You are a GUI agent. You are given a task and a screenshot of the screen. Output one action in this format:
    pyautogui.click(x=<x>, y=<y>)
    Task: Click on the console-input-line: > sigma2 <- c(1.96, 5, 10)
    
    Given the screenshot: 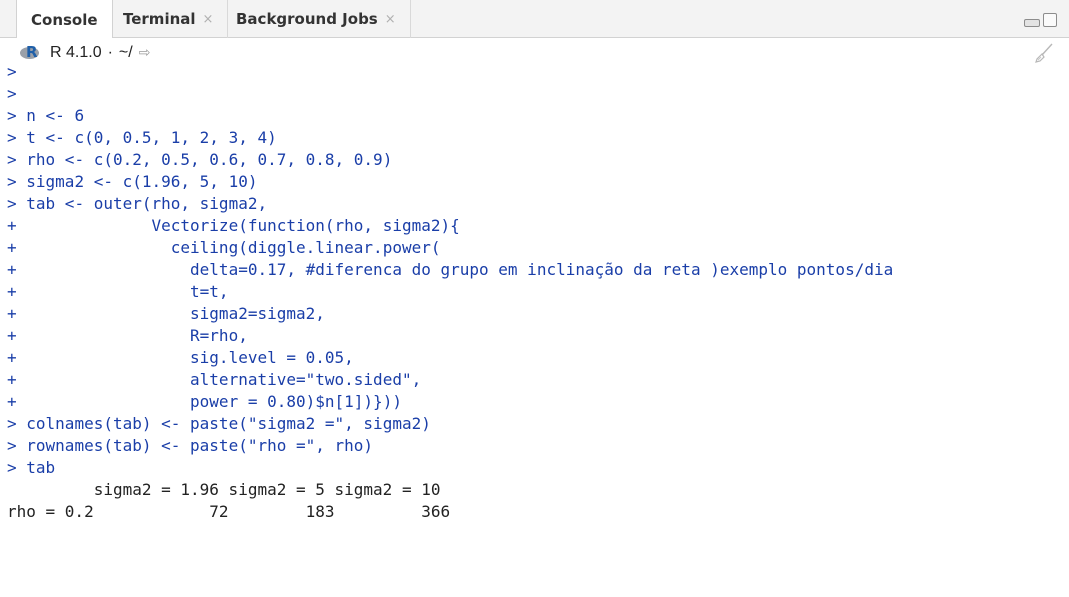 What is the action you would take?
    pyautogui.click(x=538, y=182)
    